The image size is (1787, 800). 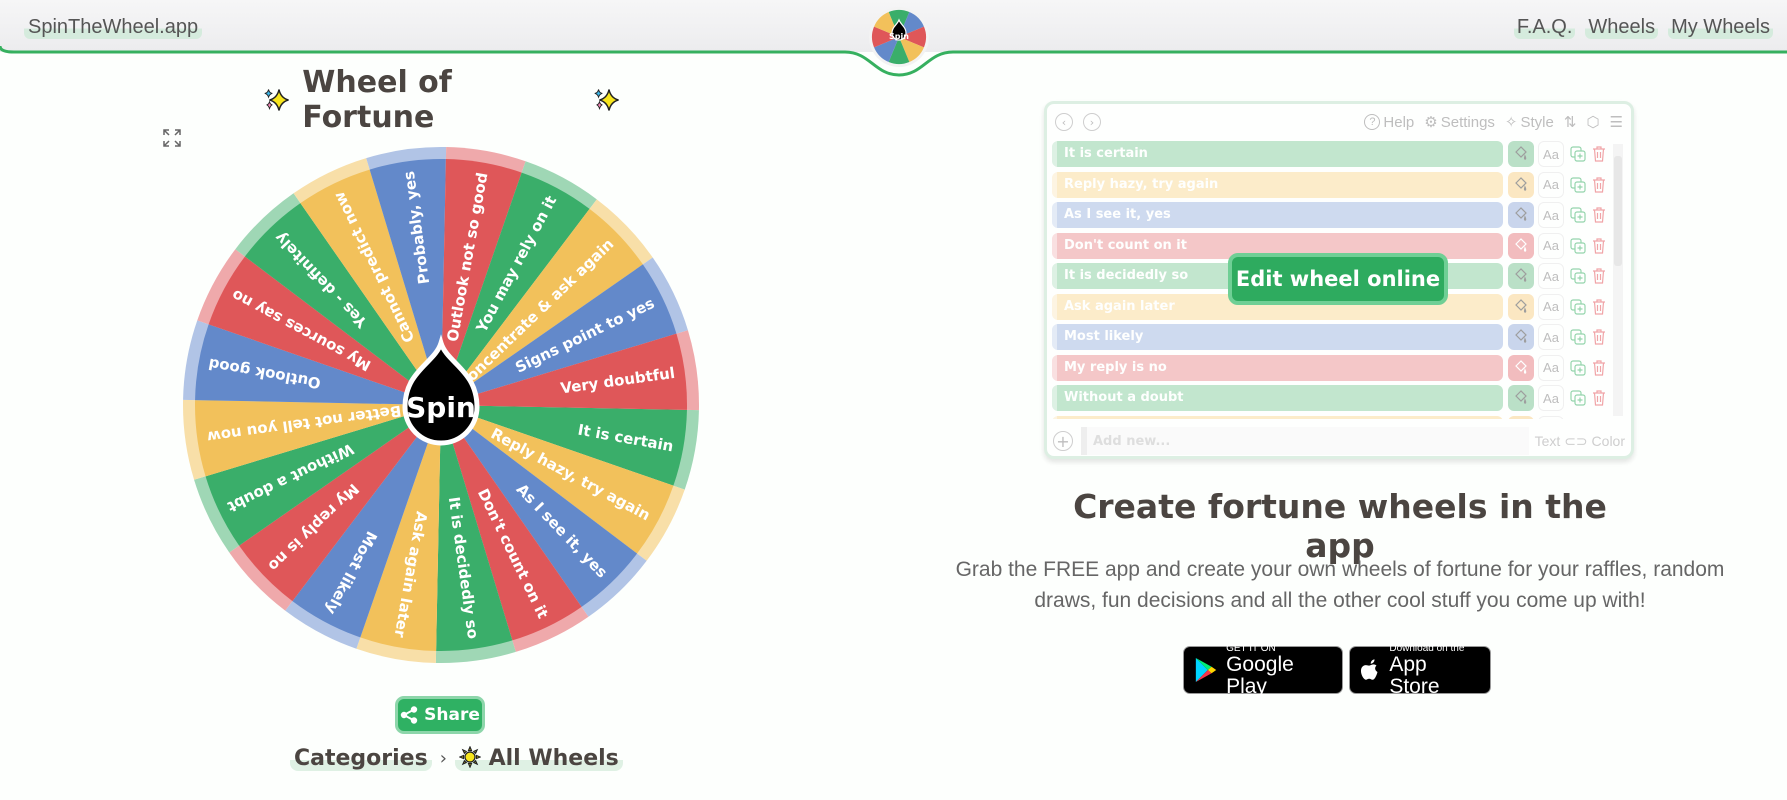 I want to click on sparkle-icon: ✧, so click(x=1511, y=122).